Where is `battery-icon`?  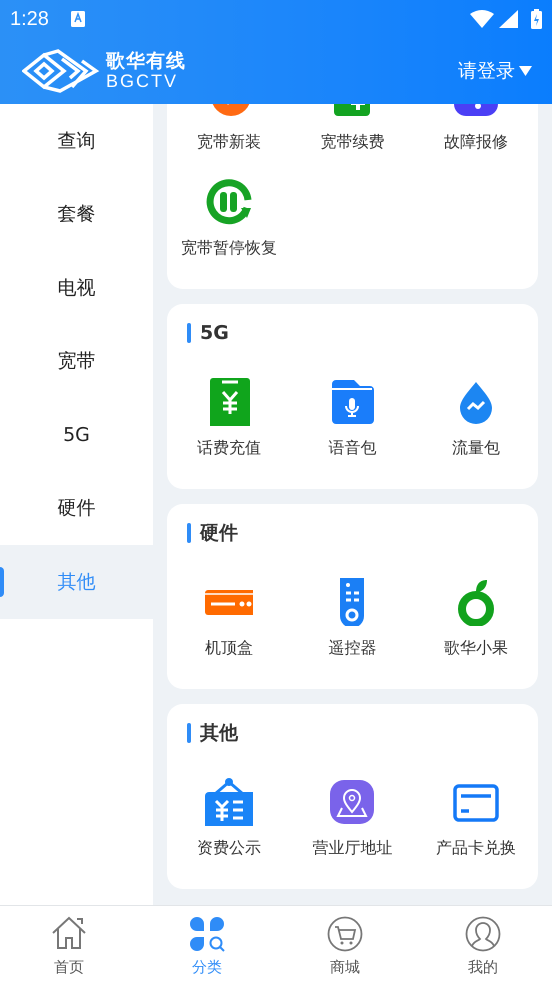
battery-icon is located at coordinates (536, 19).